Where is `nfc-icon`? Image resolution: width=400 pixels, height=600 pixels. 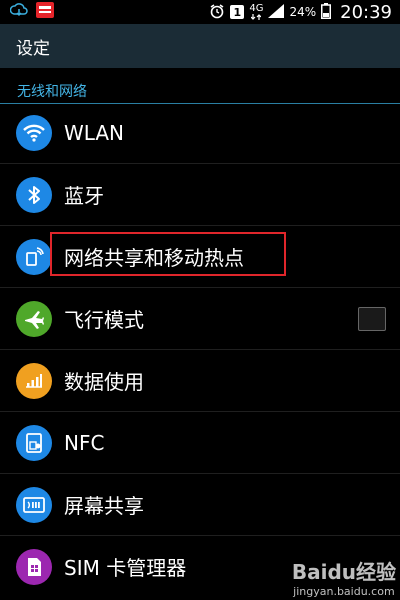 nfc-icon is located at coordinates (34, 442).